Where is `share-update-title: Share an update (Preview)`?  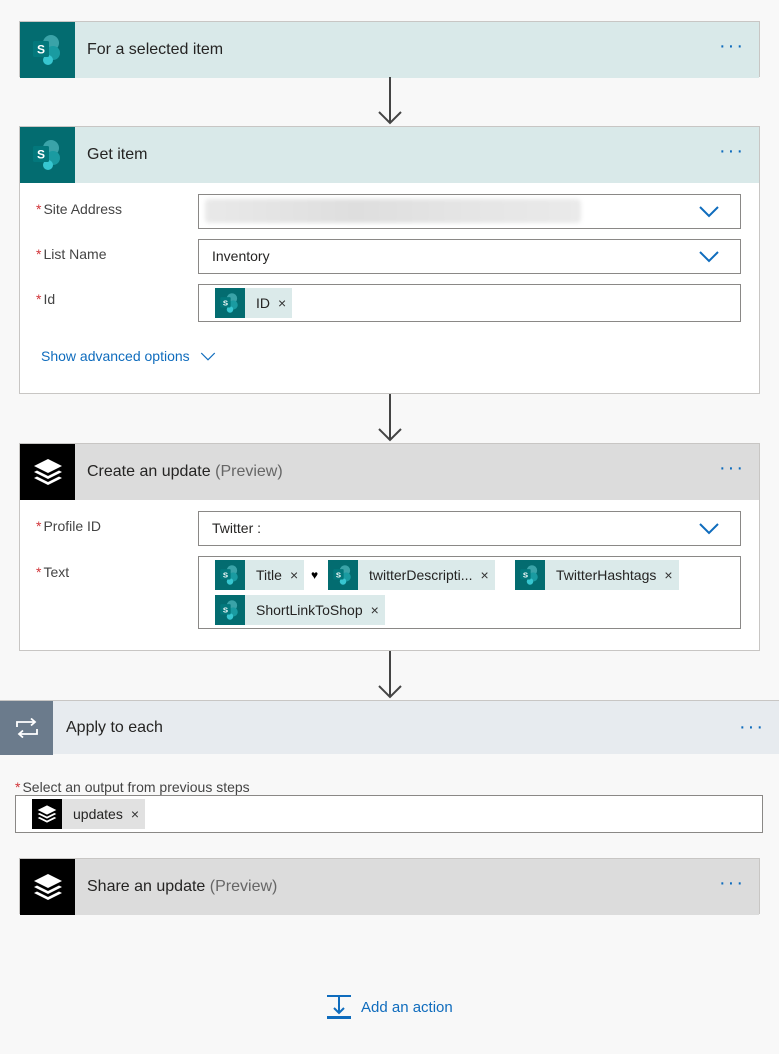 share-update-title: Share an update (Preview) is located at coordinates (182, 886).